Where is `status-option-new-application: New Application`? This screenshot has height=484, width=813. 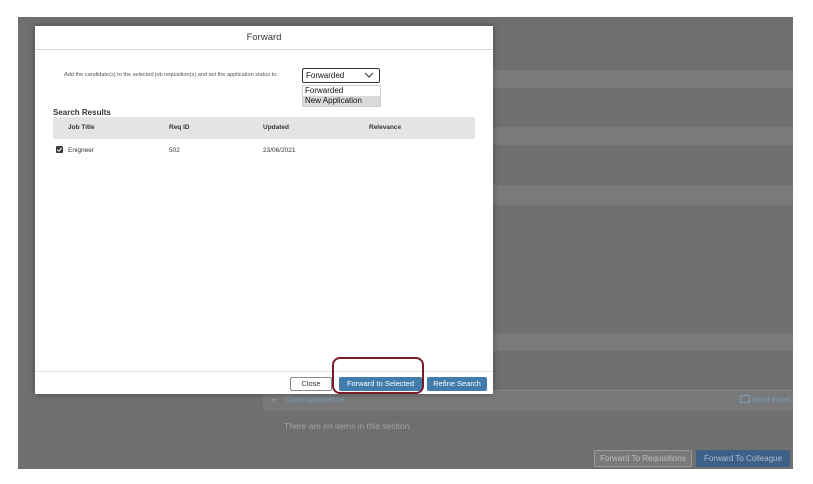
status-option-new-application: New Application is located at coordinates (341, 101).